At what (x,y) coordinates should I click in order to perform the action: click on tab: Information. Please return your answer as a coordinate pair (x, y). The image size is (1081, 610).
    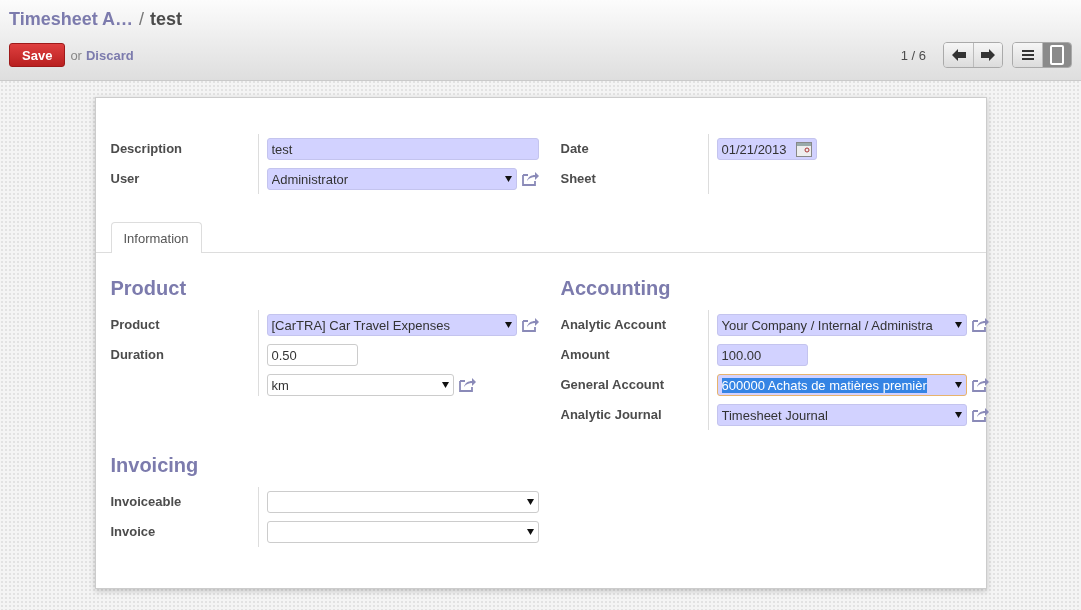
    Looking at the image, I should click on (156, 237).